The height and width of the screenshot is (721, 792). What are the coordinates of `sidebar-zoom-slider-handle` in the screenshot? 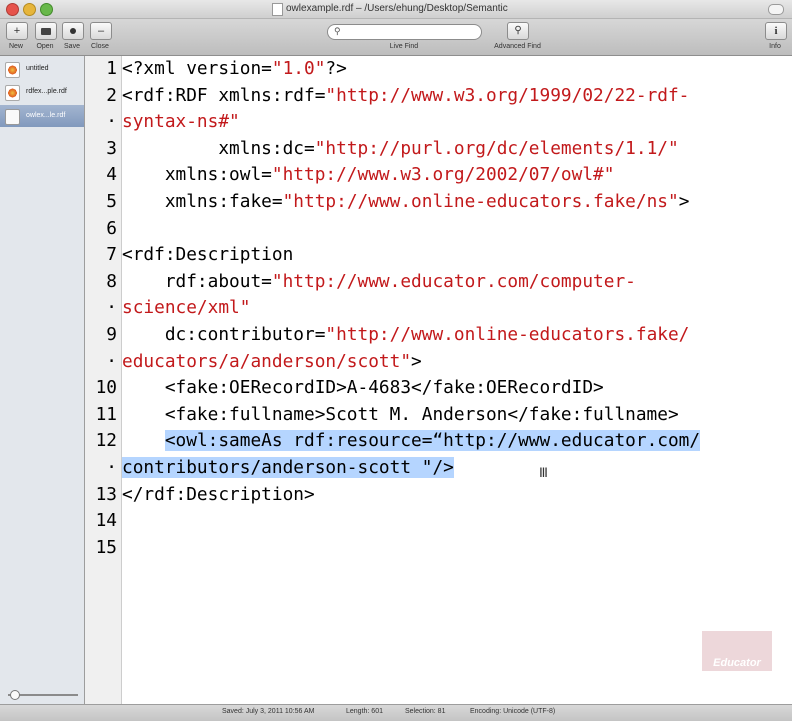 It's located at (15, 695).